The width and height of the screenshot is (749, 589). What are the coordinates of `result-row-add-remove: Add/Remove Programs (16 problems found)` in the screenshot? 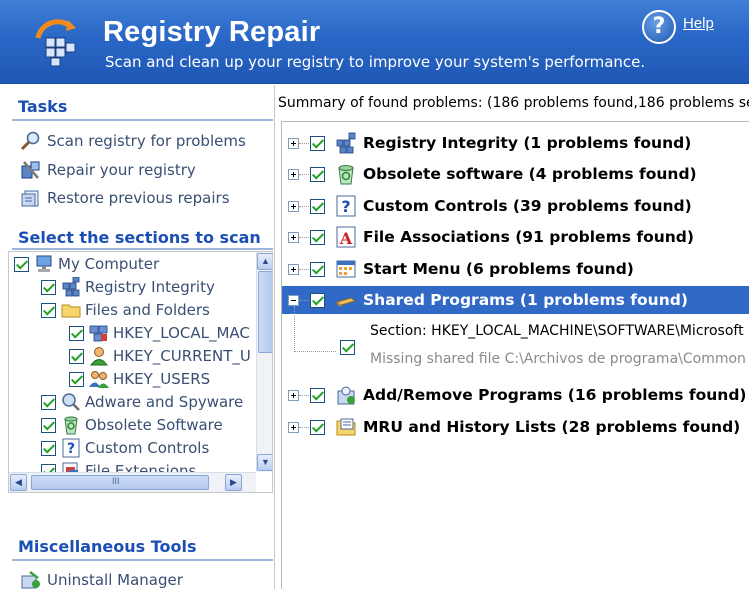 It's located at (515, 395).